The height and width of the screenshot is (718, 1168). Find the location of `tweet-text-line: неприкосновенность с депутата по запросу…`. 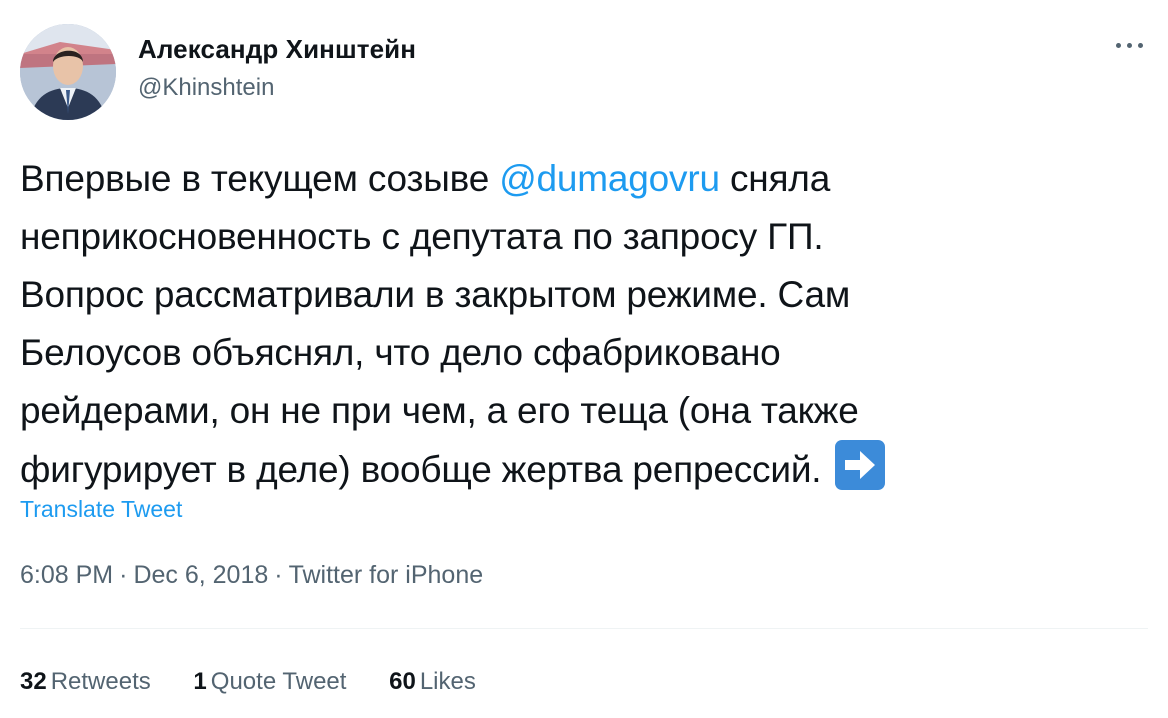

tweet-text-line: неприкосновенность с депутата по запросу… is located at coordinates (422, 236).